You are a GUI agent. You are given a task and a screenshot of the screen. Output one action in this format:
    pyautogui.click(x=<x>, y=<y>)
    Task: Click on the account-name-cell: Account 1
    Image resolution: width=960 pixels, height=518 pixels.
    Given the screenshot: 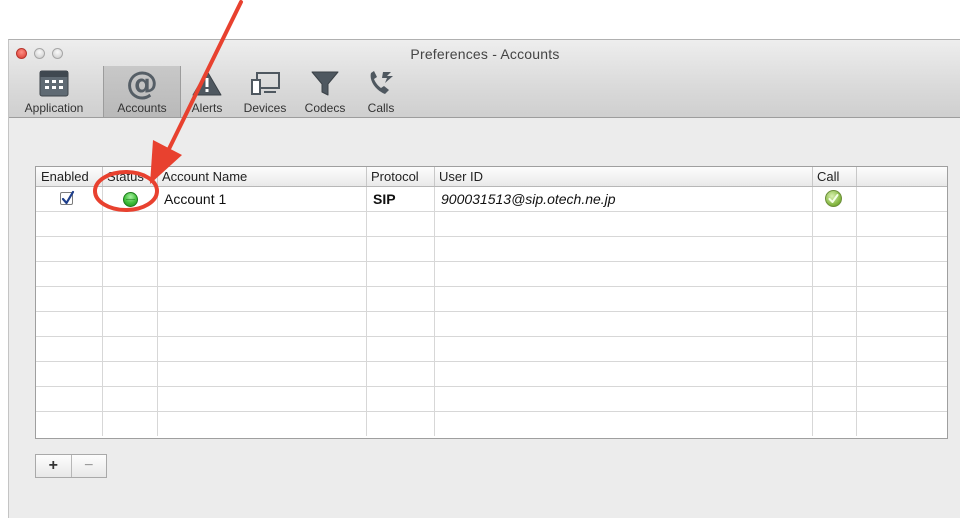 What is the action you would take?
    pyautogui.click(x=262, y=199)
    